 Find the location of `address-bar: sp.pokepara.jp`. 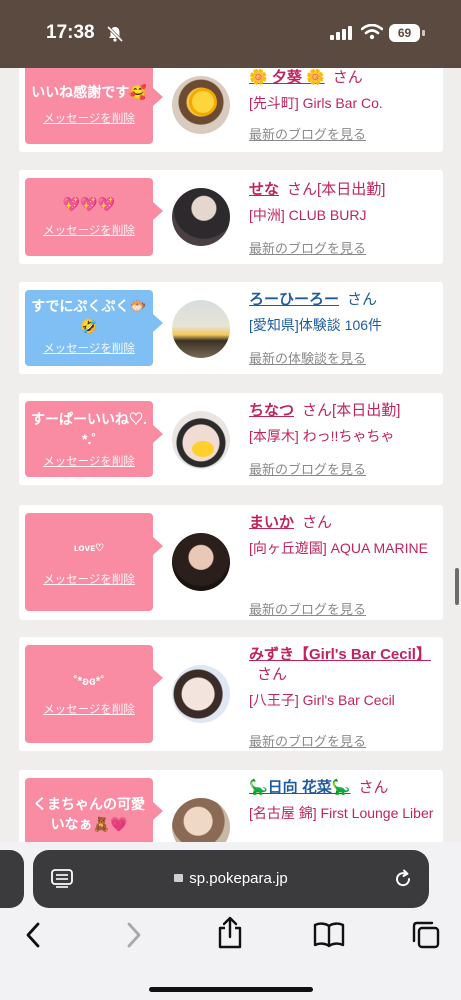

address-bar: sp.pokepara.jp is located at coordinates (231, 879).